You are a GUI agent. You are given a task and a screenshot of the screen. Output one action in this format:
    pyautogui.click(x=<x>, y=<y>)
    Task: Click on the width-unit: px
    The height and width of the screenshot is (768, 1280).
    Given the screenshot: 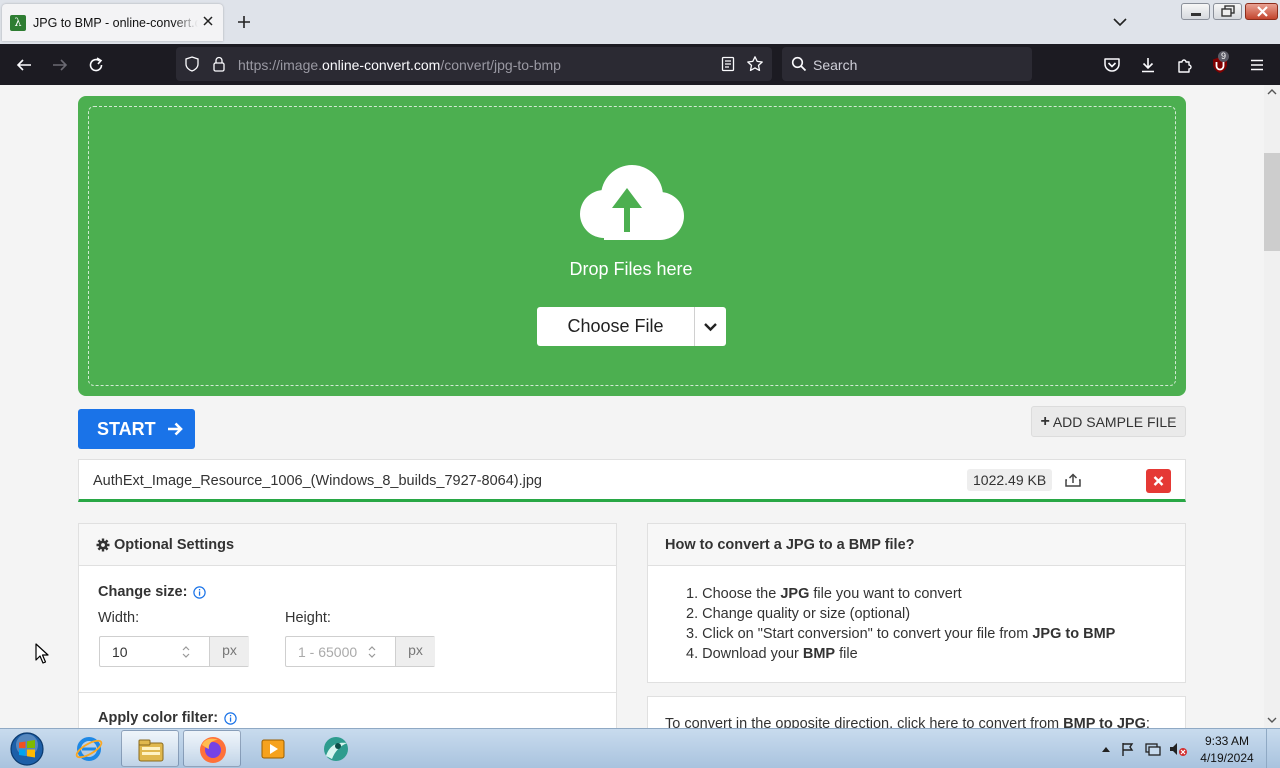 What is the action you would take?
    pyautogui.click(x=229, y=651)
    